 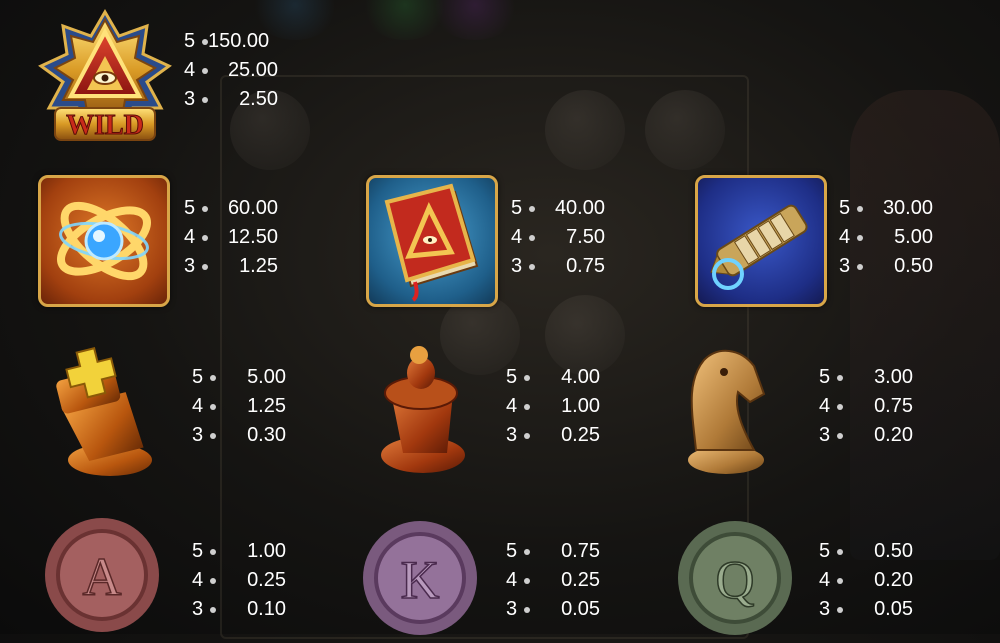 I want to click on seal-k-symbol: K, so click(x=420, y=578).